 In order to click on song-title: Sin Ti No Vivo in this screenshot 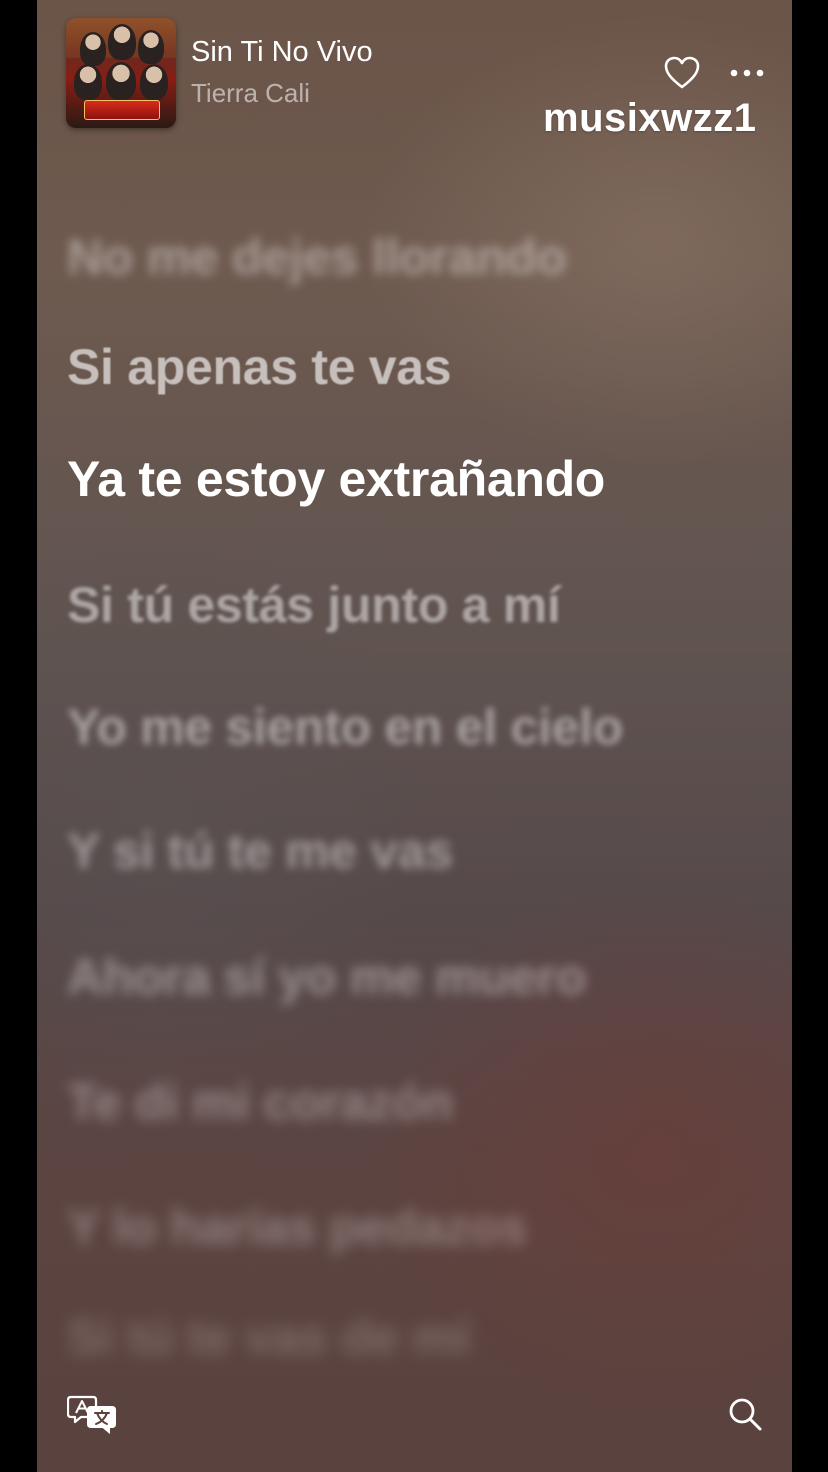, I will do `click(282, 52)`.